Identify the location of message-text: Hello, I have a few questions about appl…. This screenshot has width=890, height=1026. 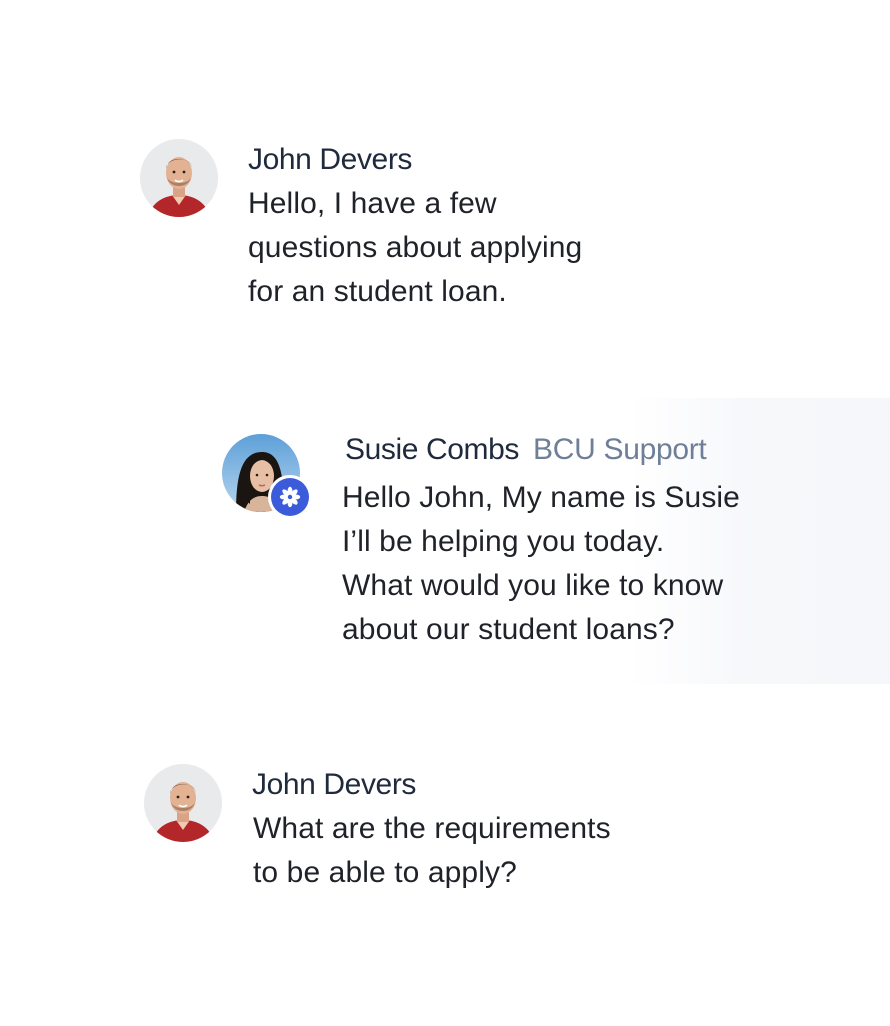
(415, 248).